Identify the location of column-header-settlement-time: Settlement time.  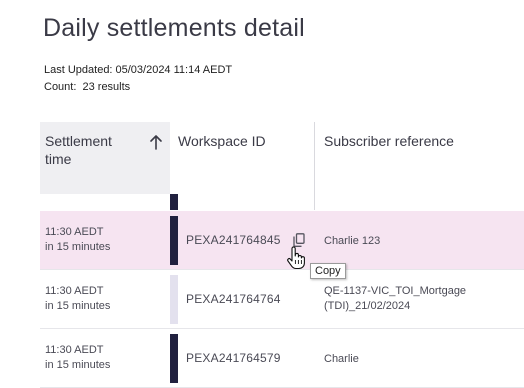
(105, 158).